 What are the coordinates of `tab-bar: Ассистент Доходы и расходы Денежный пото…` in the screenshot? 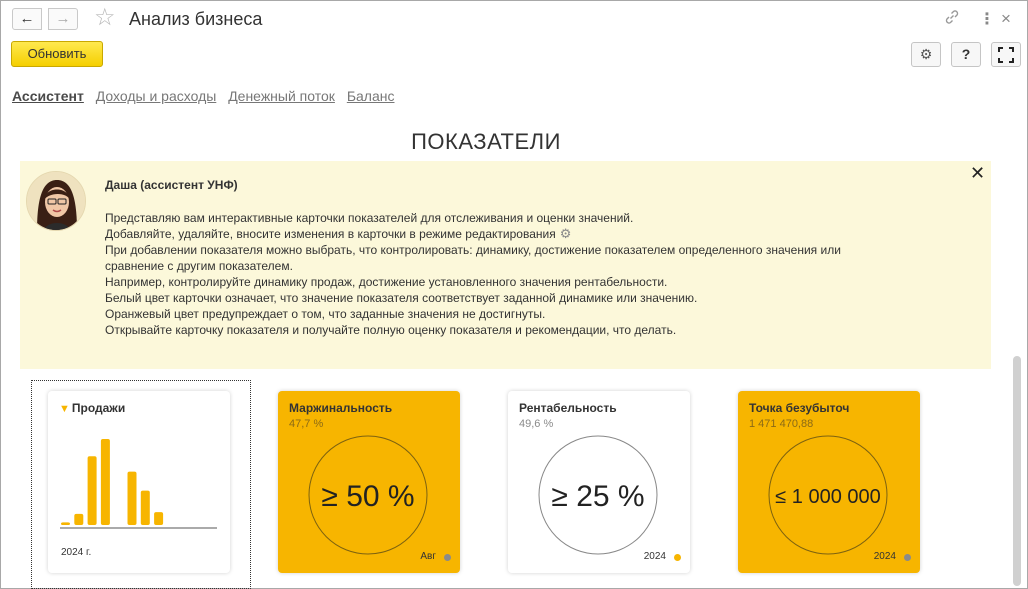 It's located at (207, 96).